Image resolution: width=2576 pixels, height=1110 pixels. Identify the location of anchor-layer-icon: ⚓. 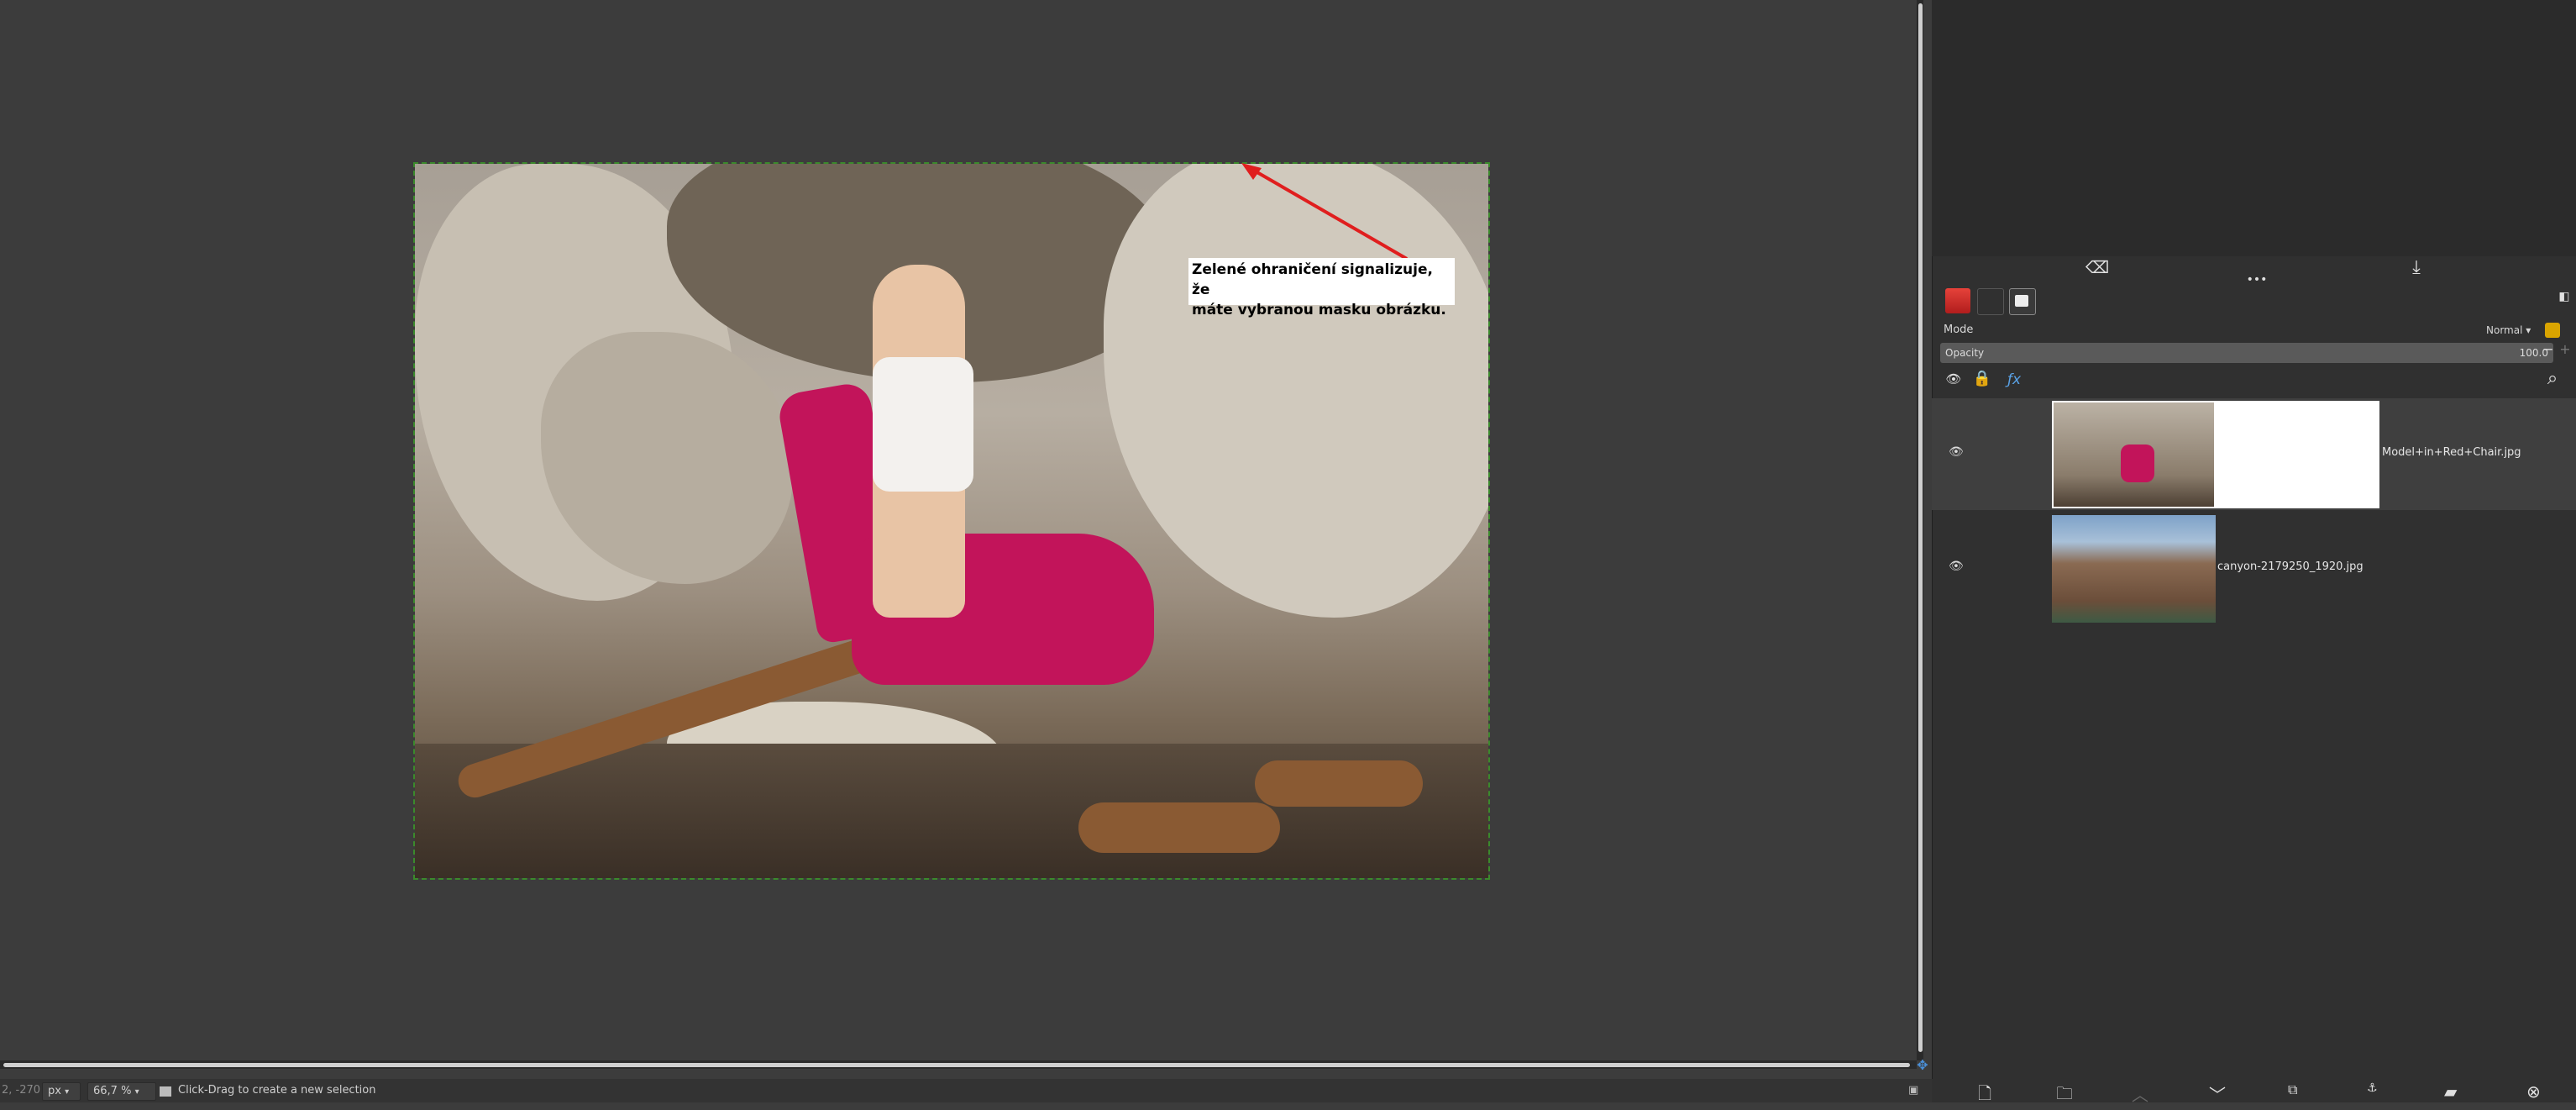
(2372, 1088).